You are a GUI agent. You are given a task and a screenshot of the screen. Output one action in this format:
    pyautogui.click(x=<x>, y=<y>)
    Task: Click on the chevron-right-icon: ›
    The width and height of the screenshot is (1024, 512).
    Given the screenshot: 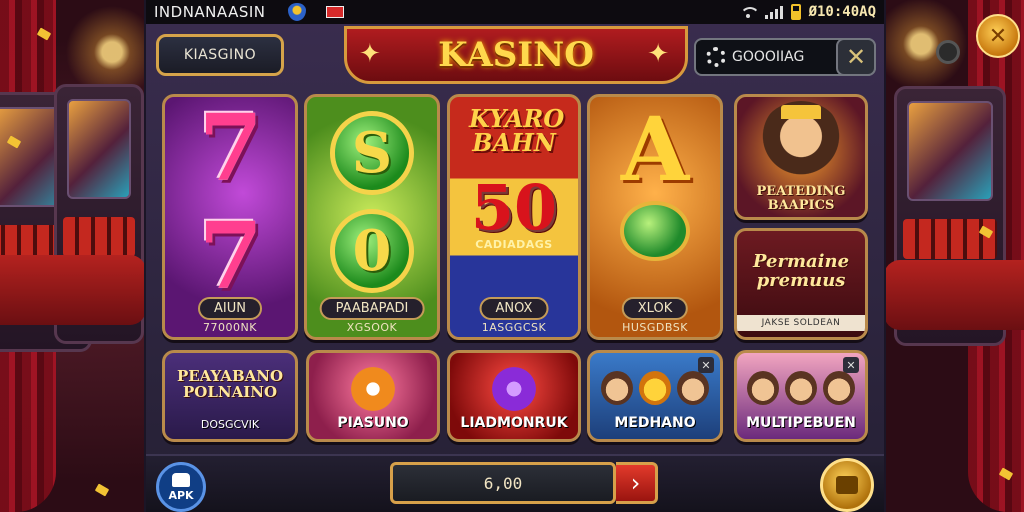 What is the action you would take?
    pyautogui.click(x=635, y=483)
    